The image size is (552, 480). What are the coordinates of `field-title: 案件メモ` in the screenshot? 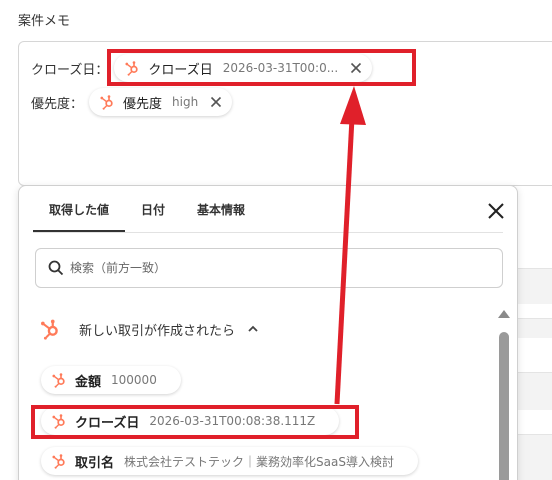 It's located at (44, 21).